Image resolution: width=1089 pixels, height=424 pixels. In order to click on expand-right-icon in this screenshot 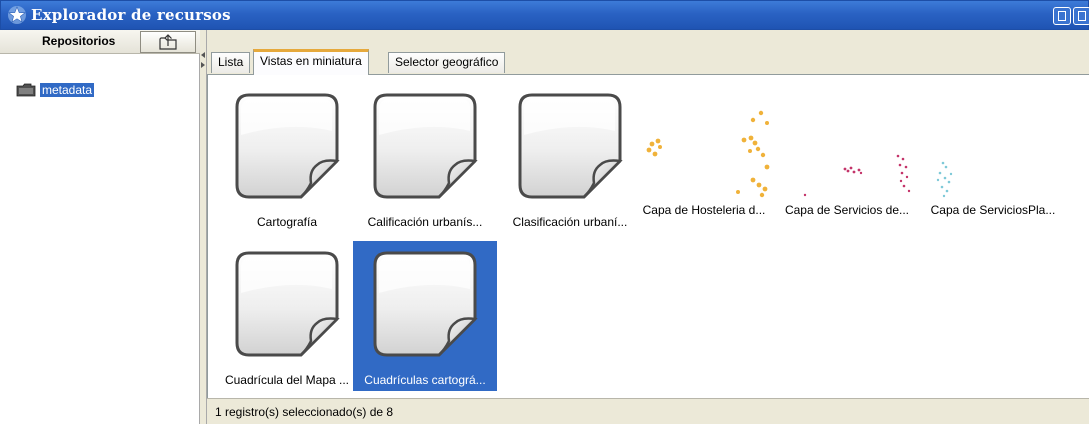, I will do `click(203, 65)`.